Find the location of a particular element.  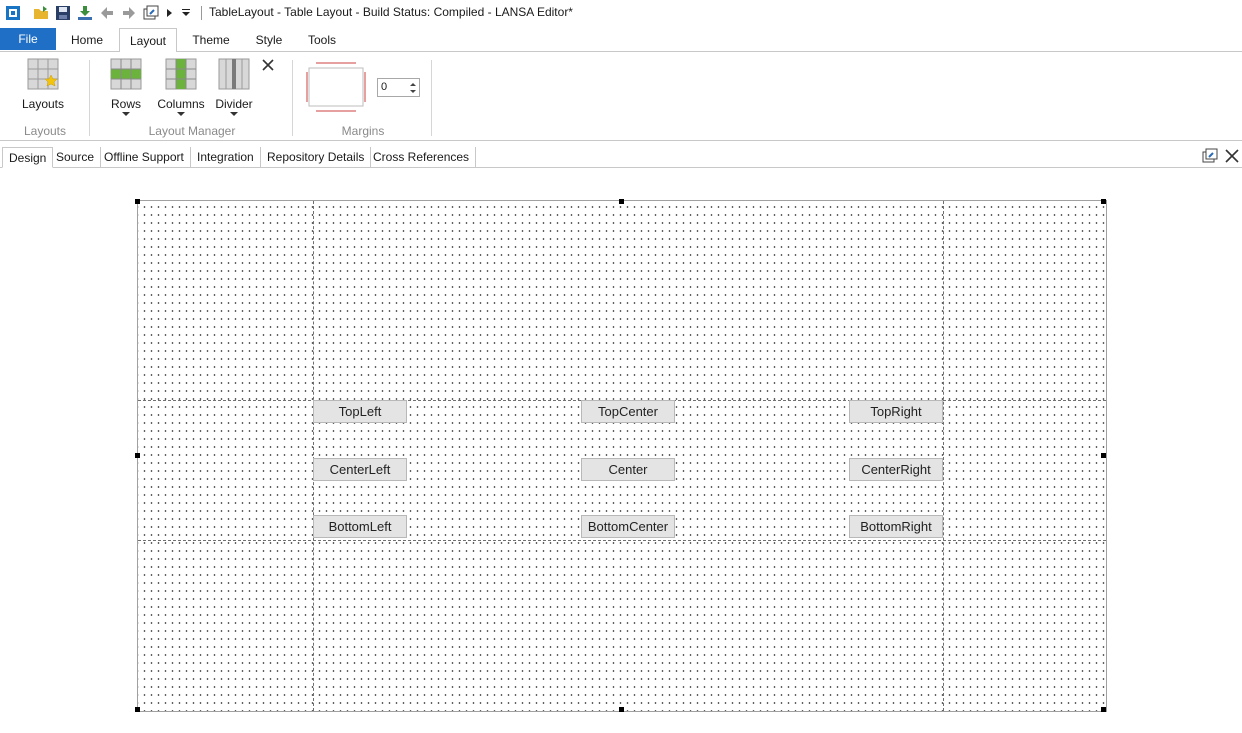

rows-icon is located at coordinates (126, 75).